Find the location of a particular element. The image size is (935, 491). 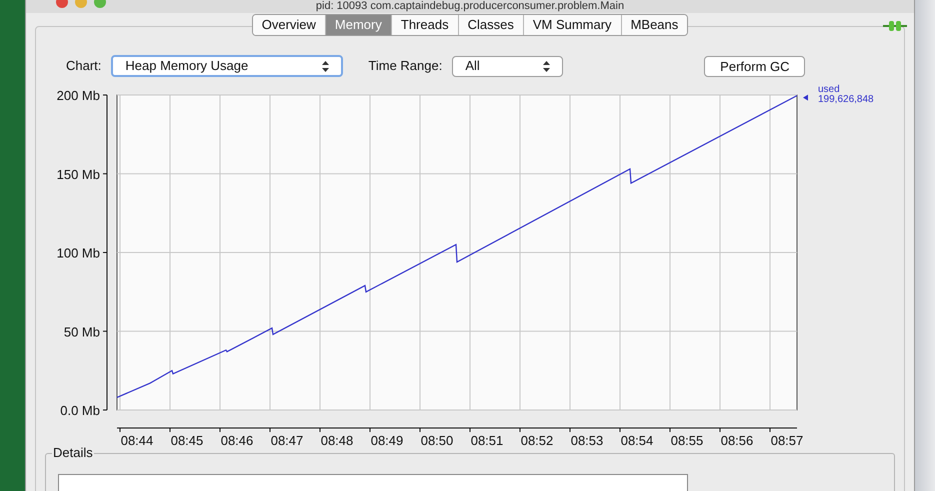

legend-marker-icon is located at coordinates (805, 97).